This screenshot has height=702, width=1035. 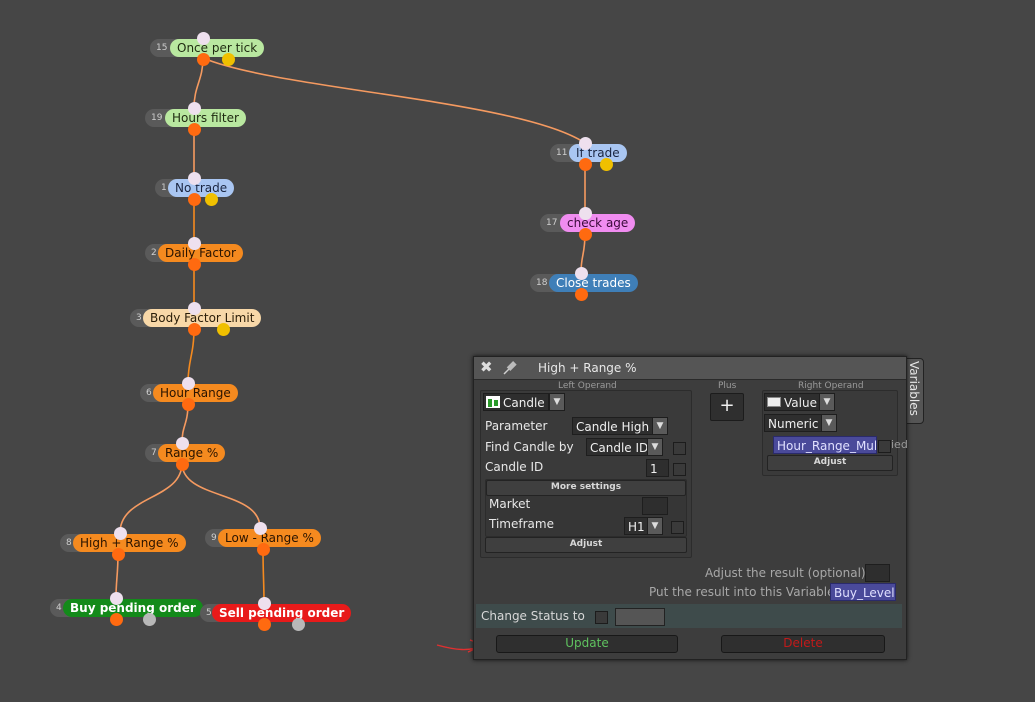 I want to click on candle-id-checkbox, so click(x=679, y=469).